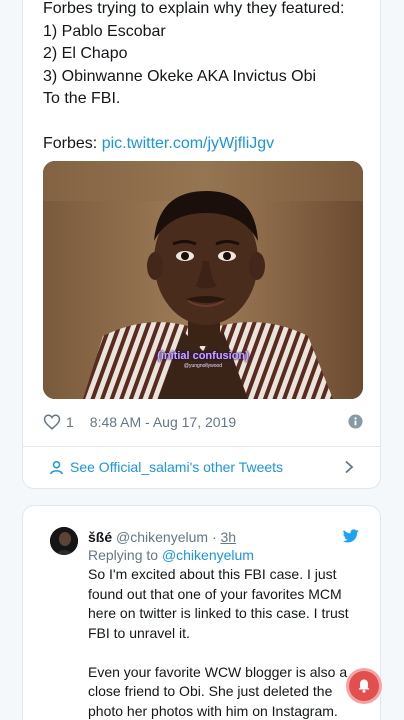 Image resolution: width=404 pixels, height=720 pixels. I want to click on fab-inner, so click(364, 686).